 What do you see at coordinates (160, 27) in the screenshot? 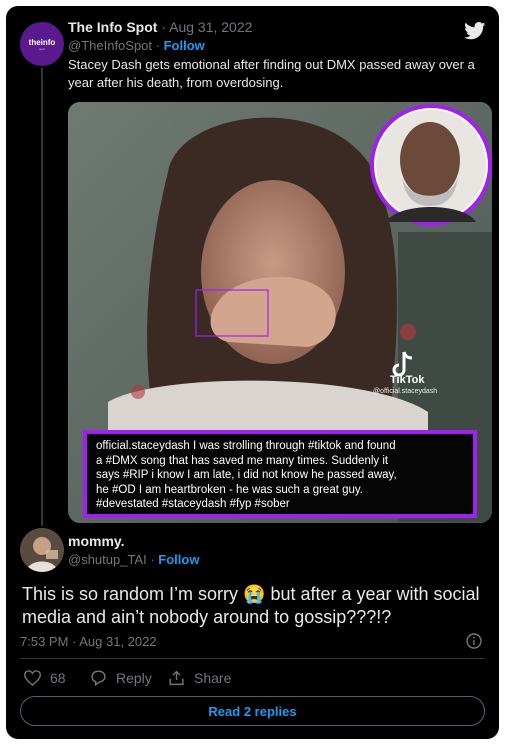
I see `original-author-row: The Info Spot · Aug 31, 2022` at bounding box center [160, 27].